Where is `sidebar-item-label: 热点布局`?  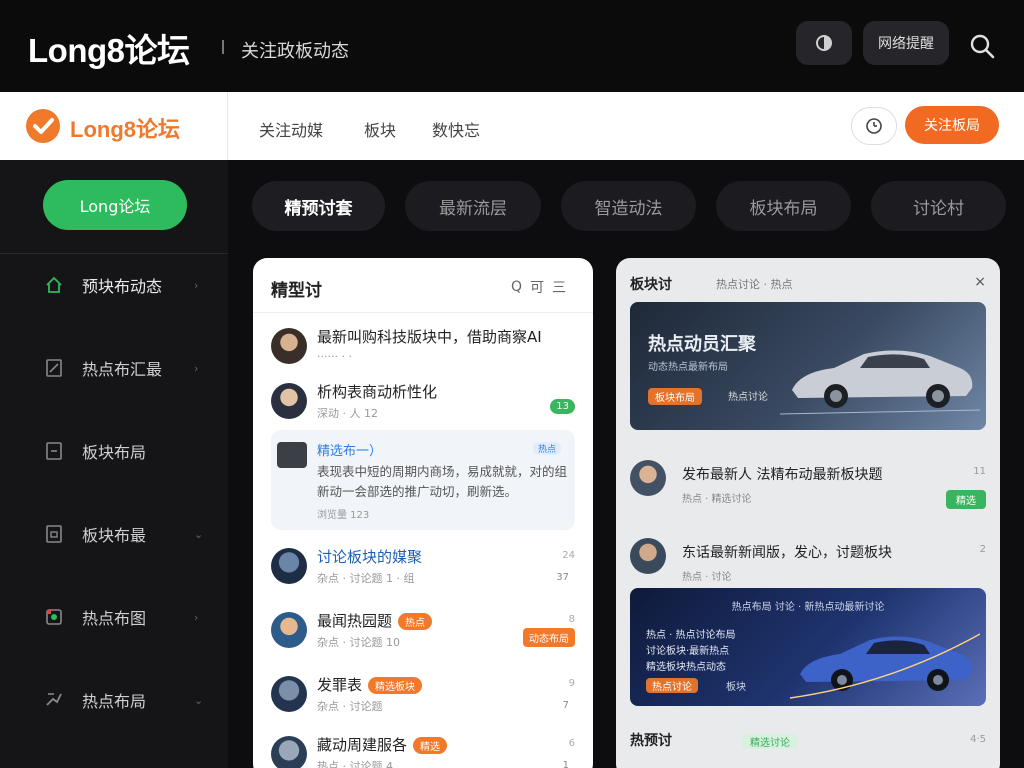
sidebar-item-label: 热点布局 is located at coordinates (114, 701).